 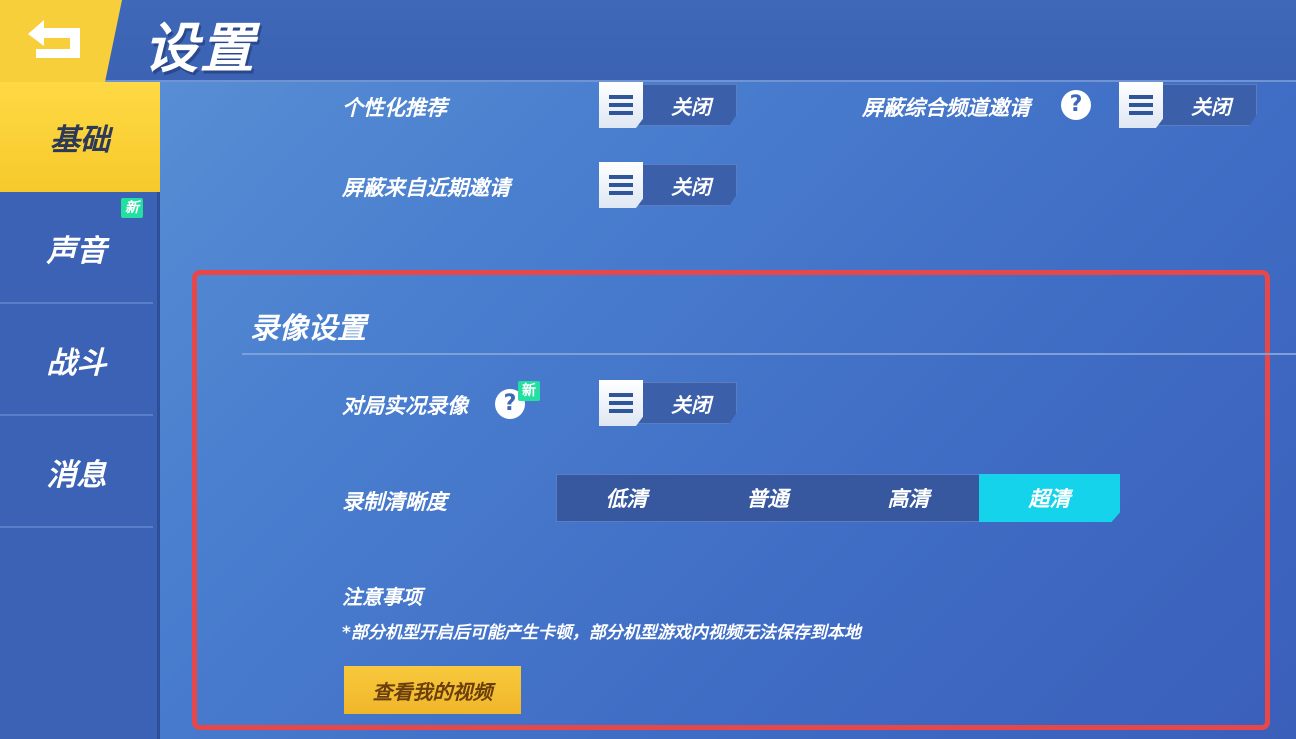 I want to click on block-recent-invite-toggle: 关闭, so click(x=668, y=185).